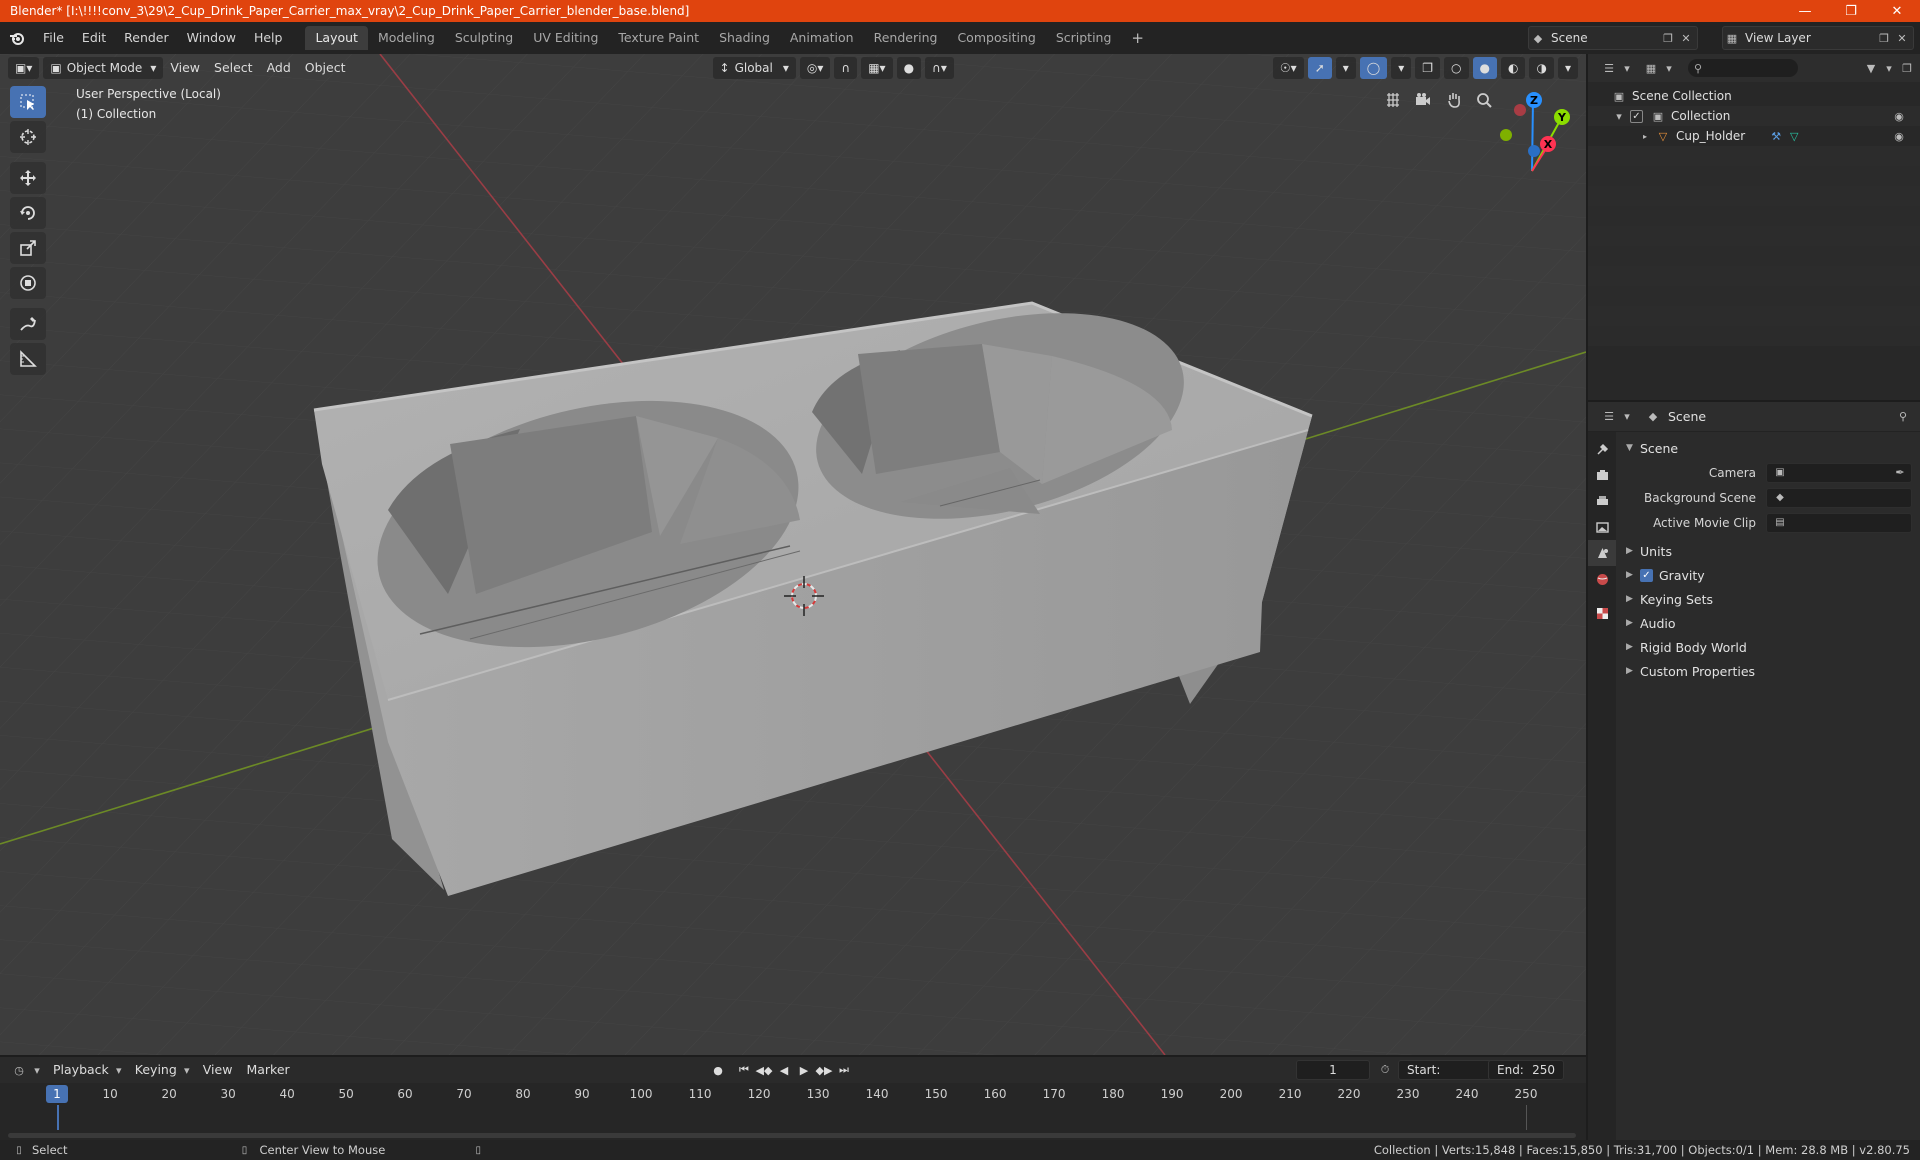  What do you see at coordinates (19, 1070) in the screenshot?
I see `timeline-editor-icon: ◷` at bounding box center [19, 1070].